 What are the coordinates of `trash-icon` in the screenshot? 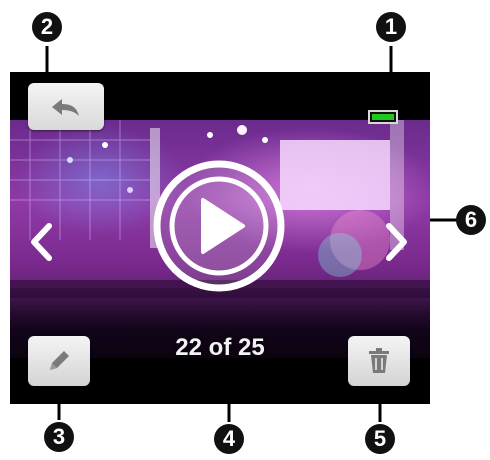 It's located at (379, 360).